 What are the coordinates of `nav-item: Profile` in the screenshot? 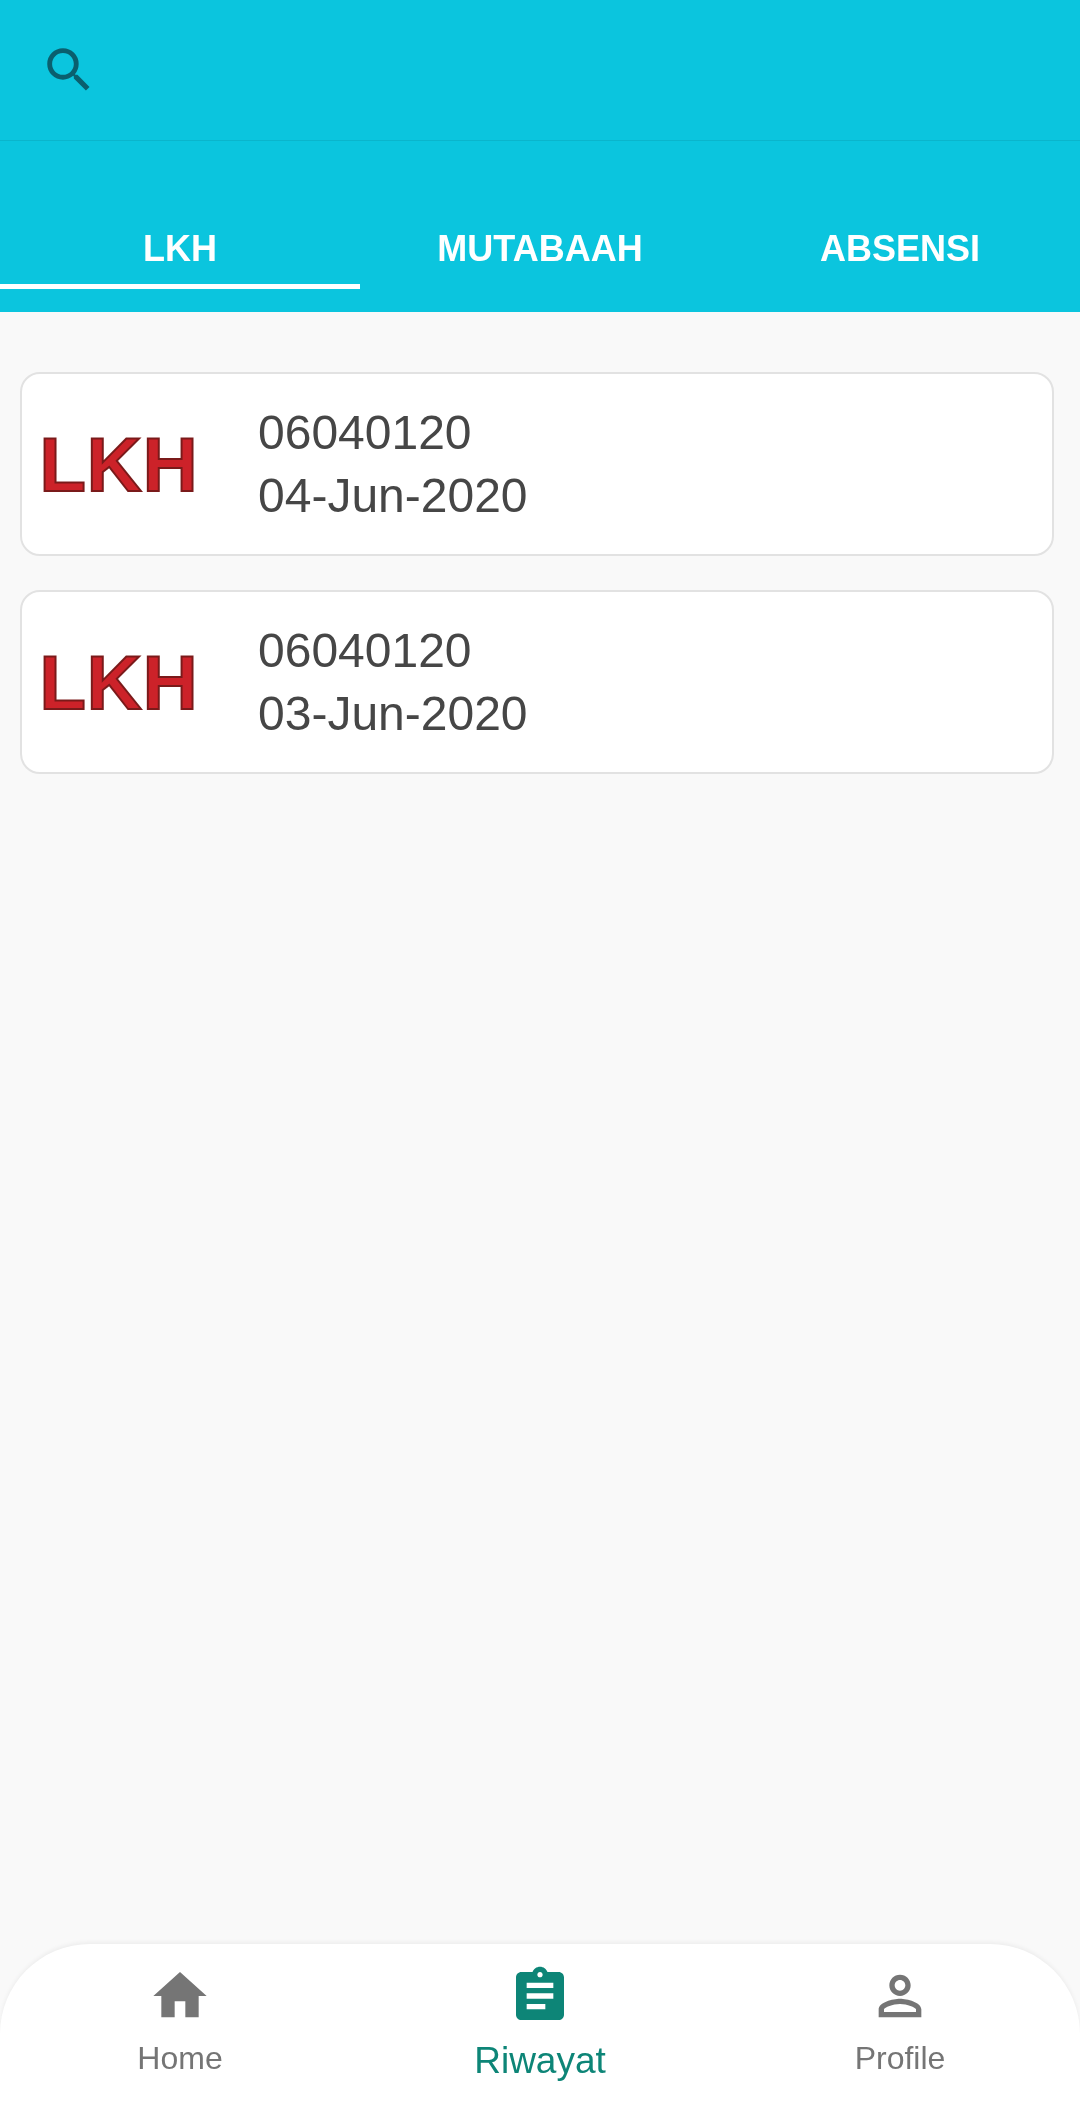 It's located at (900, 2034).